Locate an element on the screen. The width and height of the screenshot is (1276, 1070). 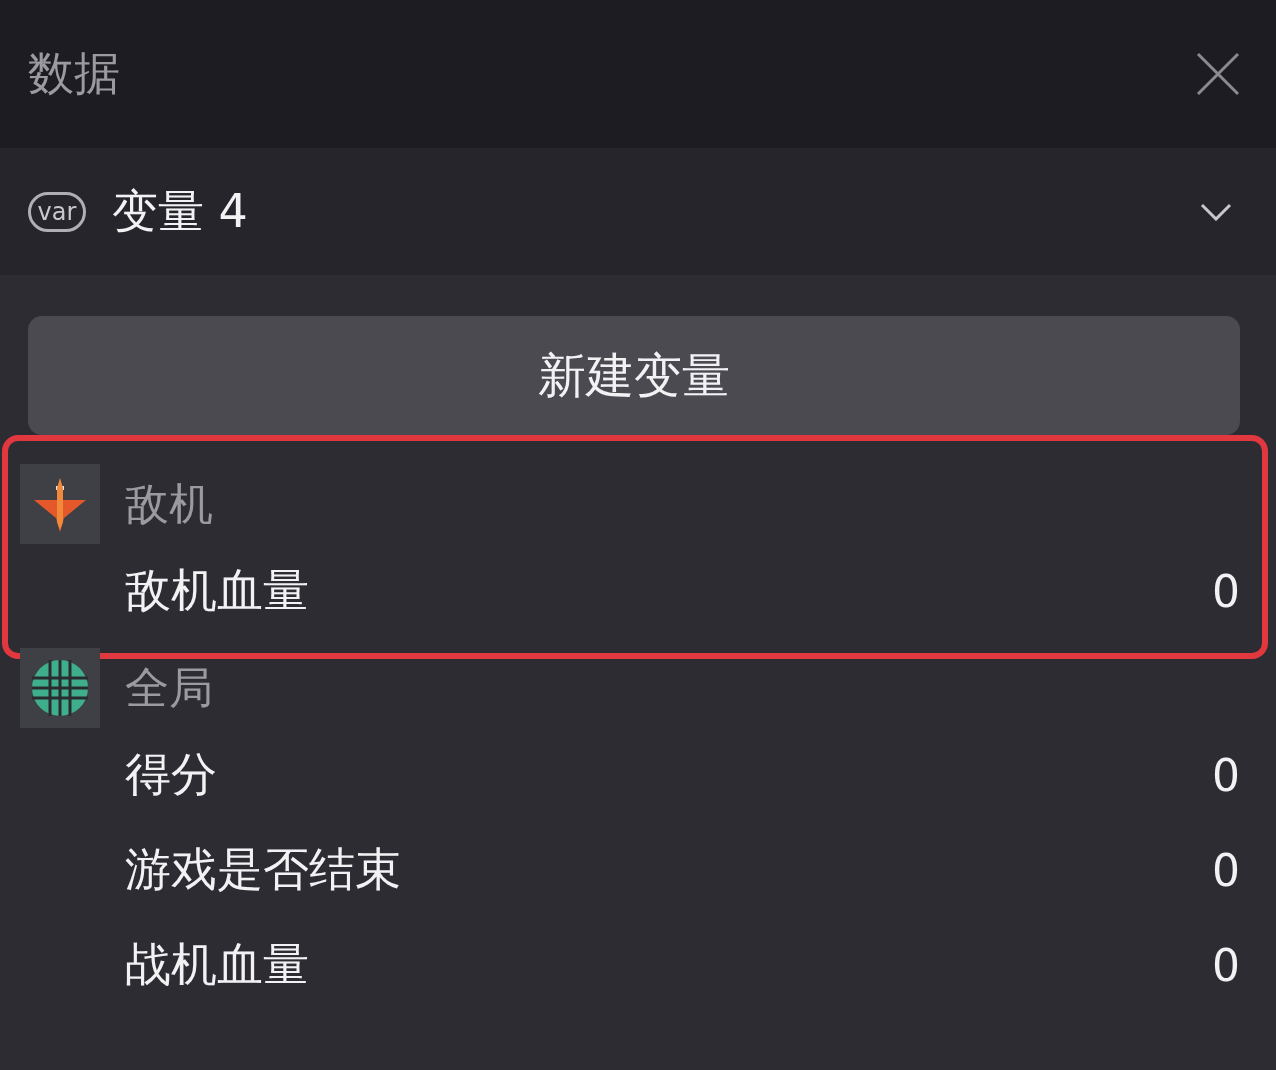
variable-selector: var 变量 4 is located at coordinates (638, 211).